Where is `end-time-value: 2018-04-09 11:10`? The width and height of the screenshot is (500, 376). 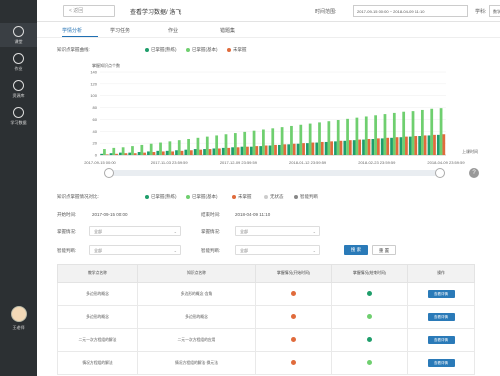
end-time-value: 2018-04-09 11:10 is located at coordinates (253, 214).